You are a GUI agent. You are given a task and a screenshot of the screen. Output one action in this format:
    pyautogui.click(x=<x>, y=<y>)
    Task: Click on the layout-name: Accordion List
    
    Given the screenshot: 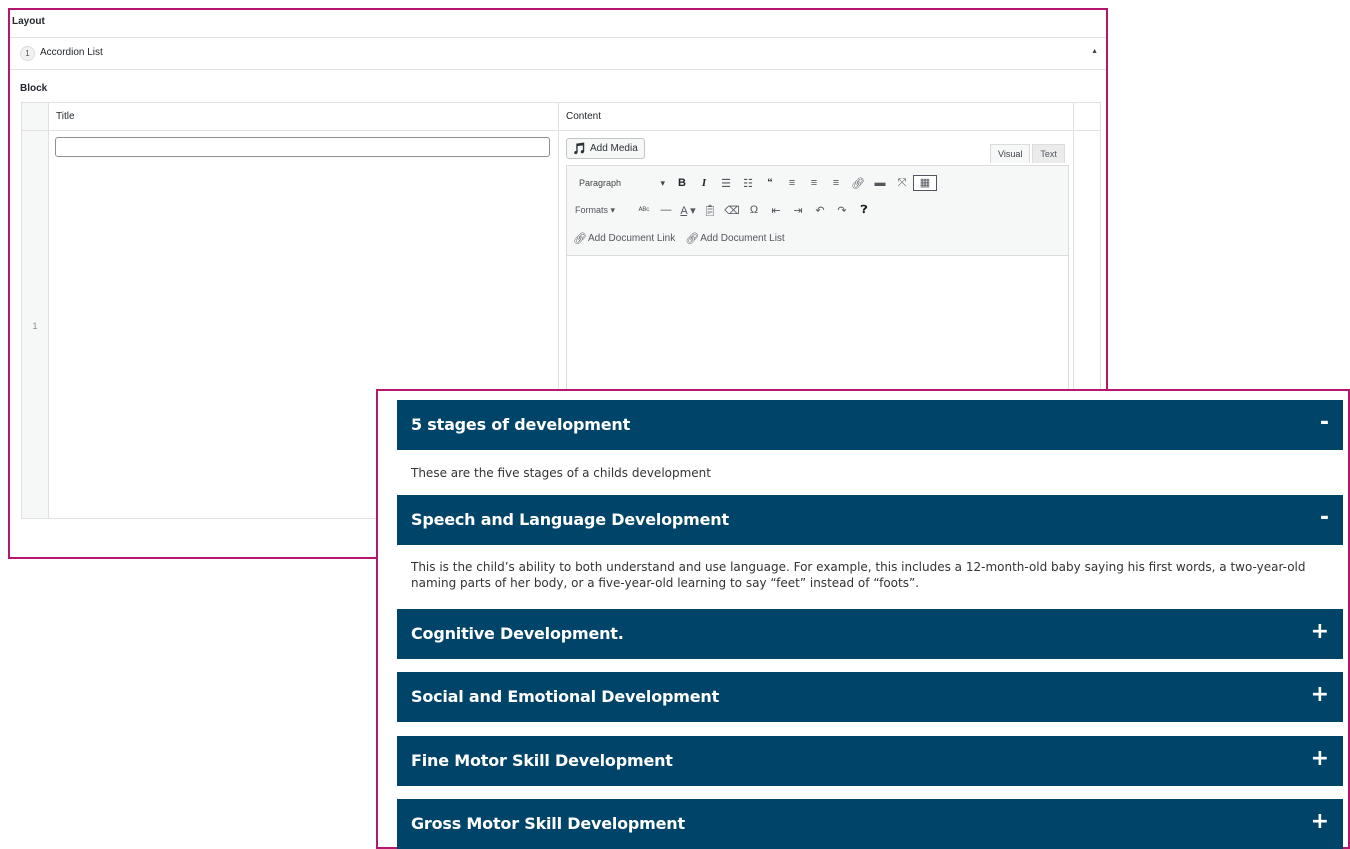 What is the action you would take?
    pyautogui.click(x=71, y=52)
    